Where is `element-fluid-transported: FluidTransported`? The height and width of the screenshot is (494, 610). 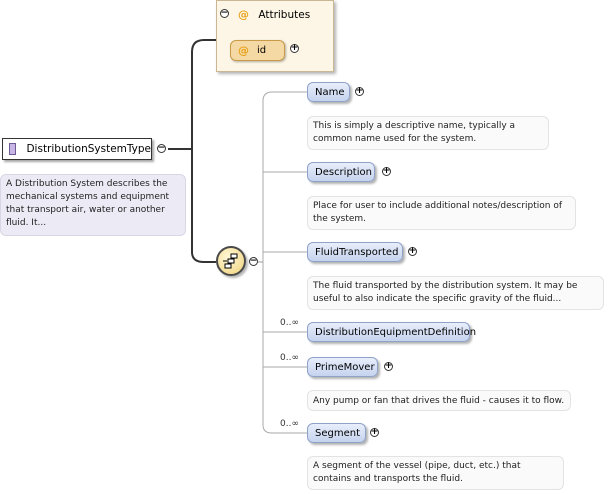
element-fluid-transported: FluidTransported is located at coordinates (355, 252).